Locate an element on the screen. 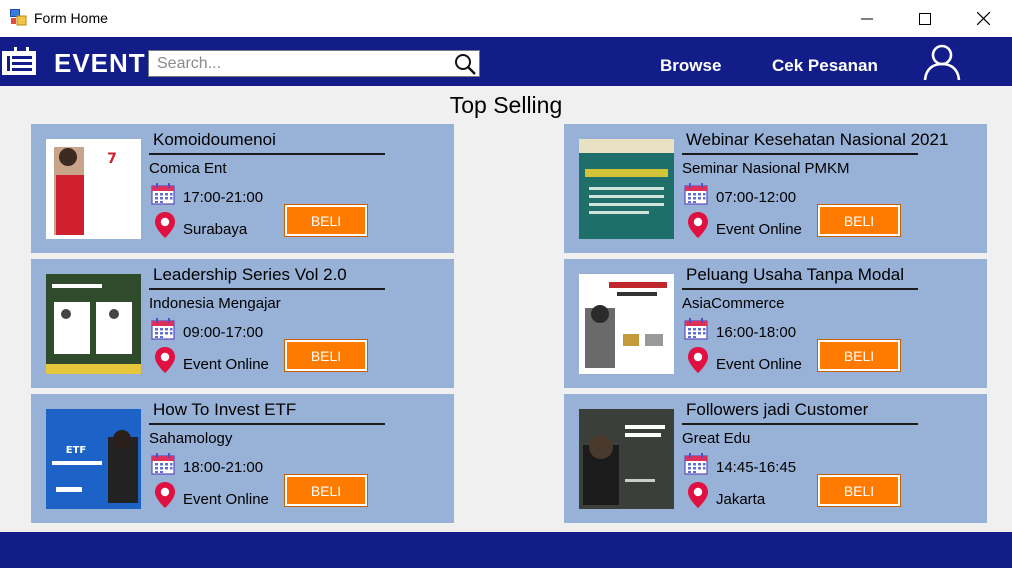 The width and height of the screenshot is (1012, 568). event-title: Leadership Series Vol 2.0 is located at coordinates (250, 275).